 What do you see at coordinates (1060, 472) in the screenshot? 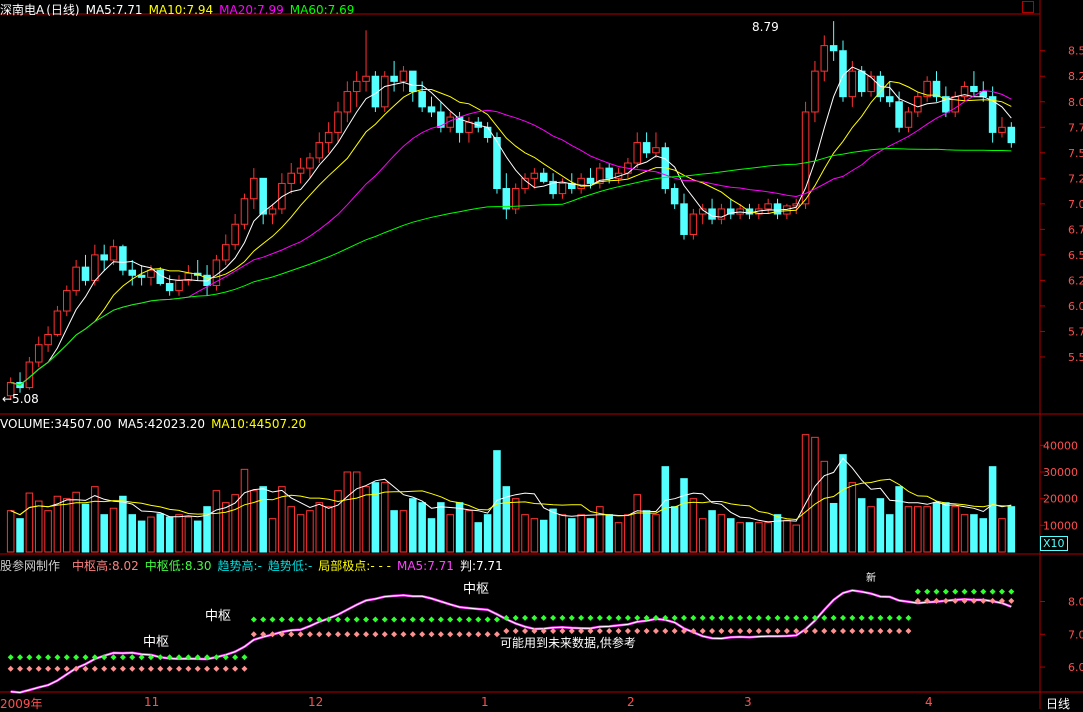
I see `vol-tick-label: 30000` at bounding box center [1060, 472].